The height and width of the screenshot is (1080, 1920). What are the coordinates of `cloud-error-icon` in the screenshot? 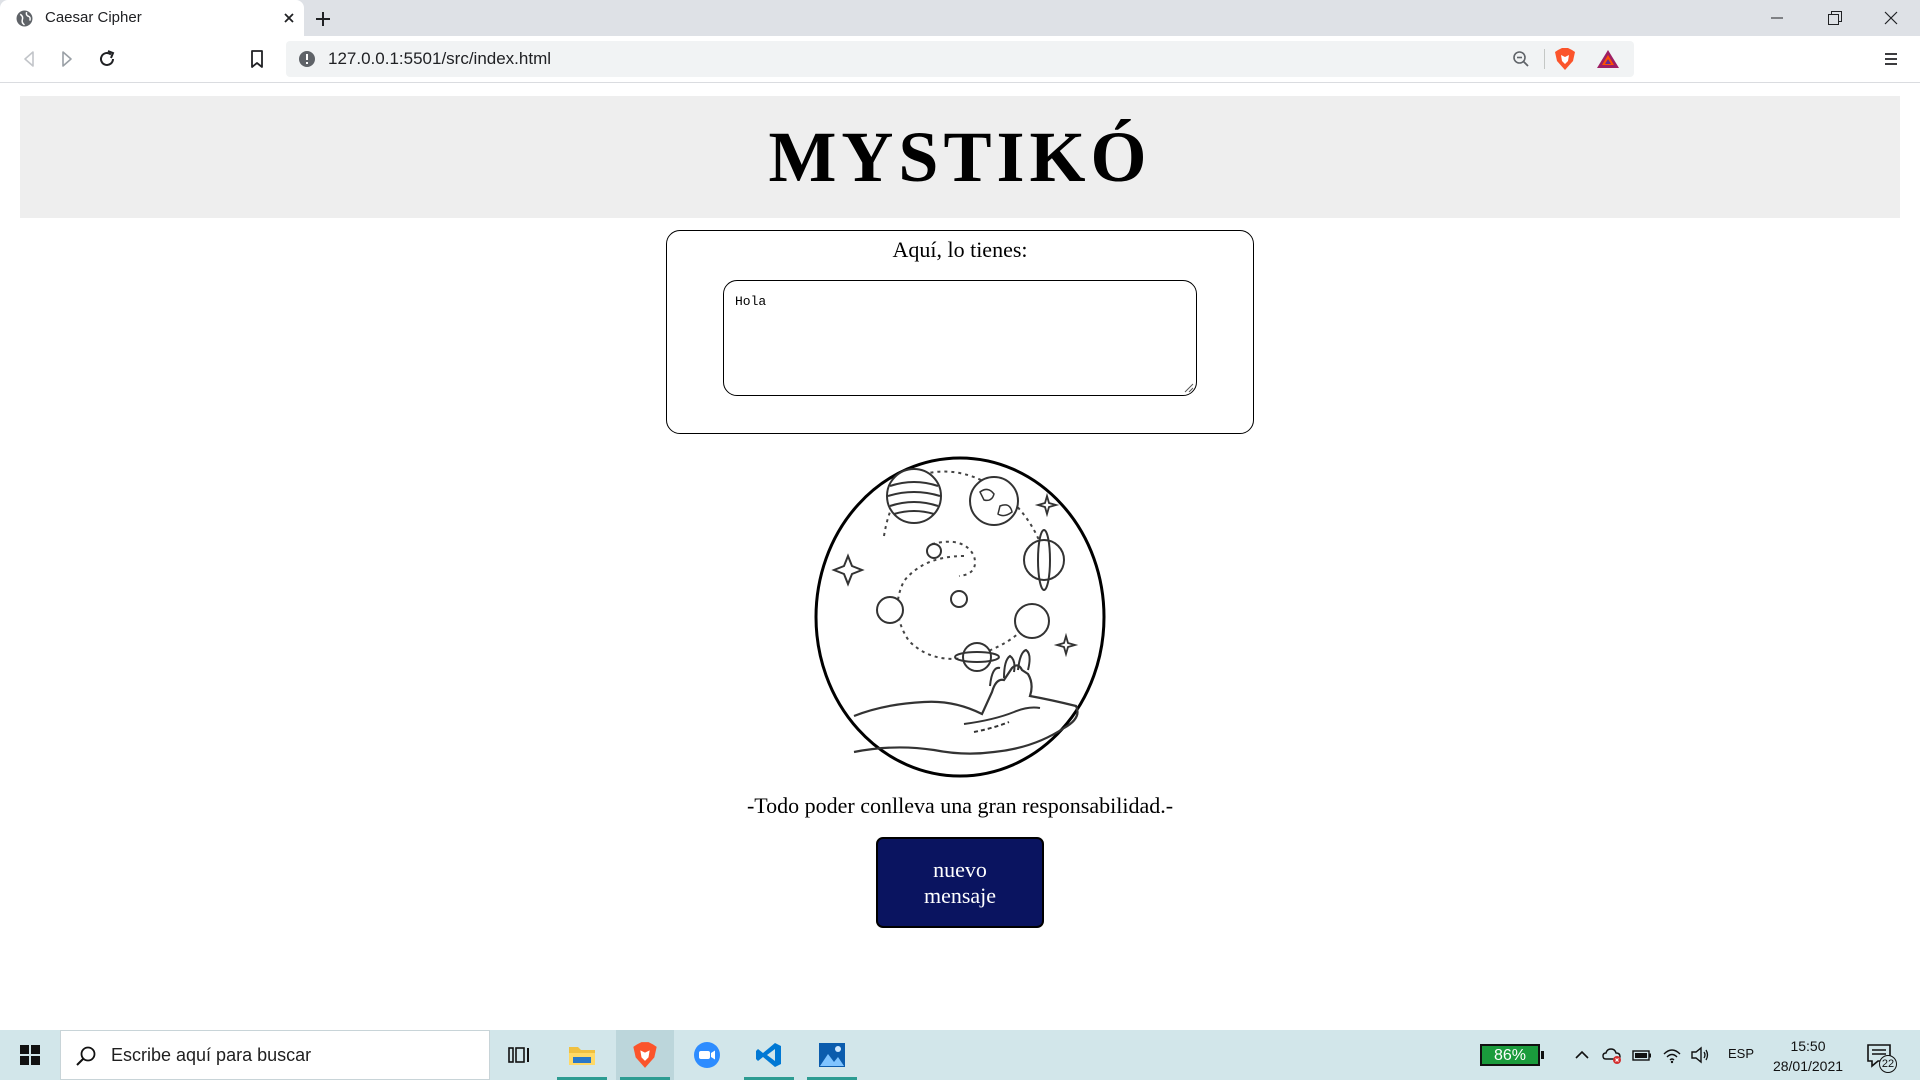 It's located at (1612, 1055).